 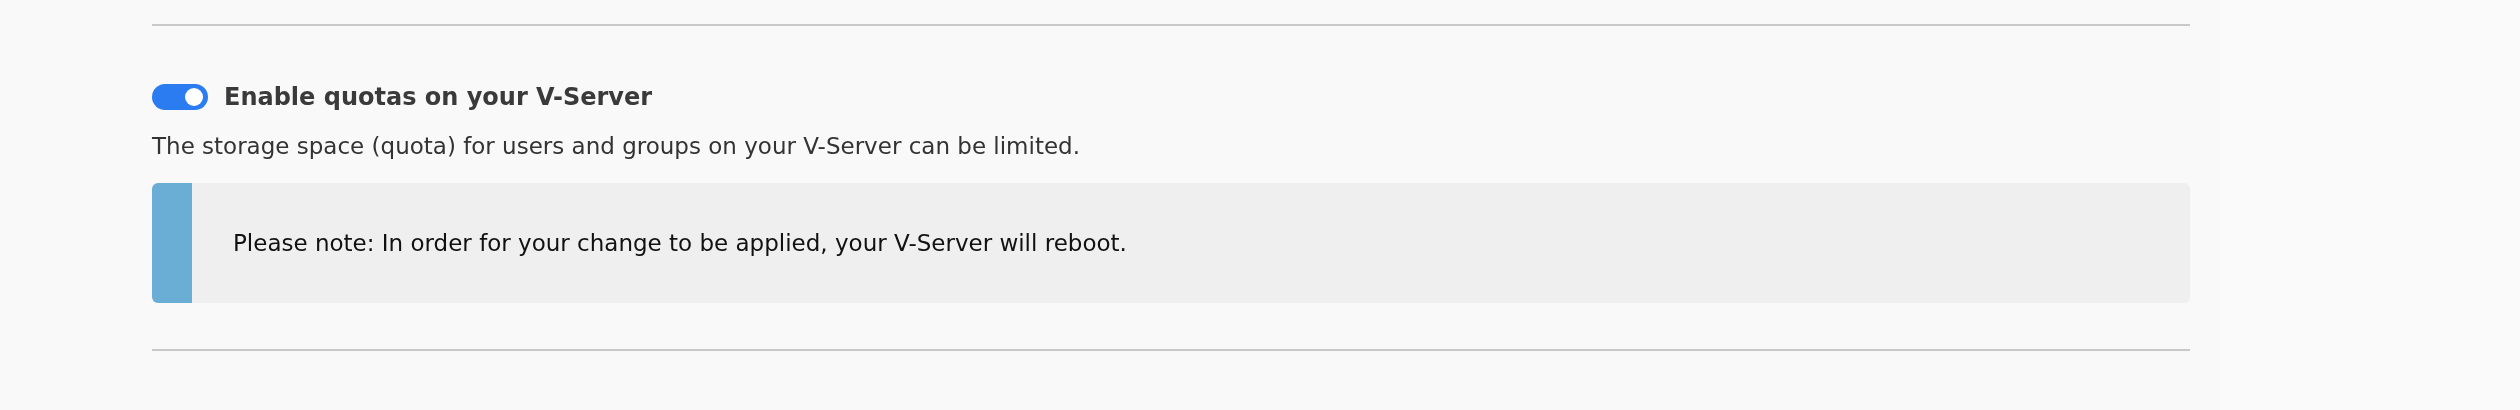 What do you see at coordinates (180, 97) in the screenshot?
I see `toggle-switch` at bounding box center [180, 97].